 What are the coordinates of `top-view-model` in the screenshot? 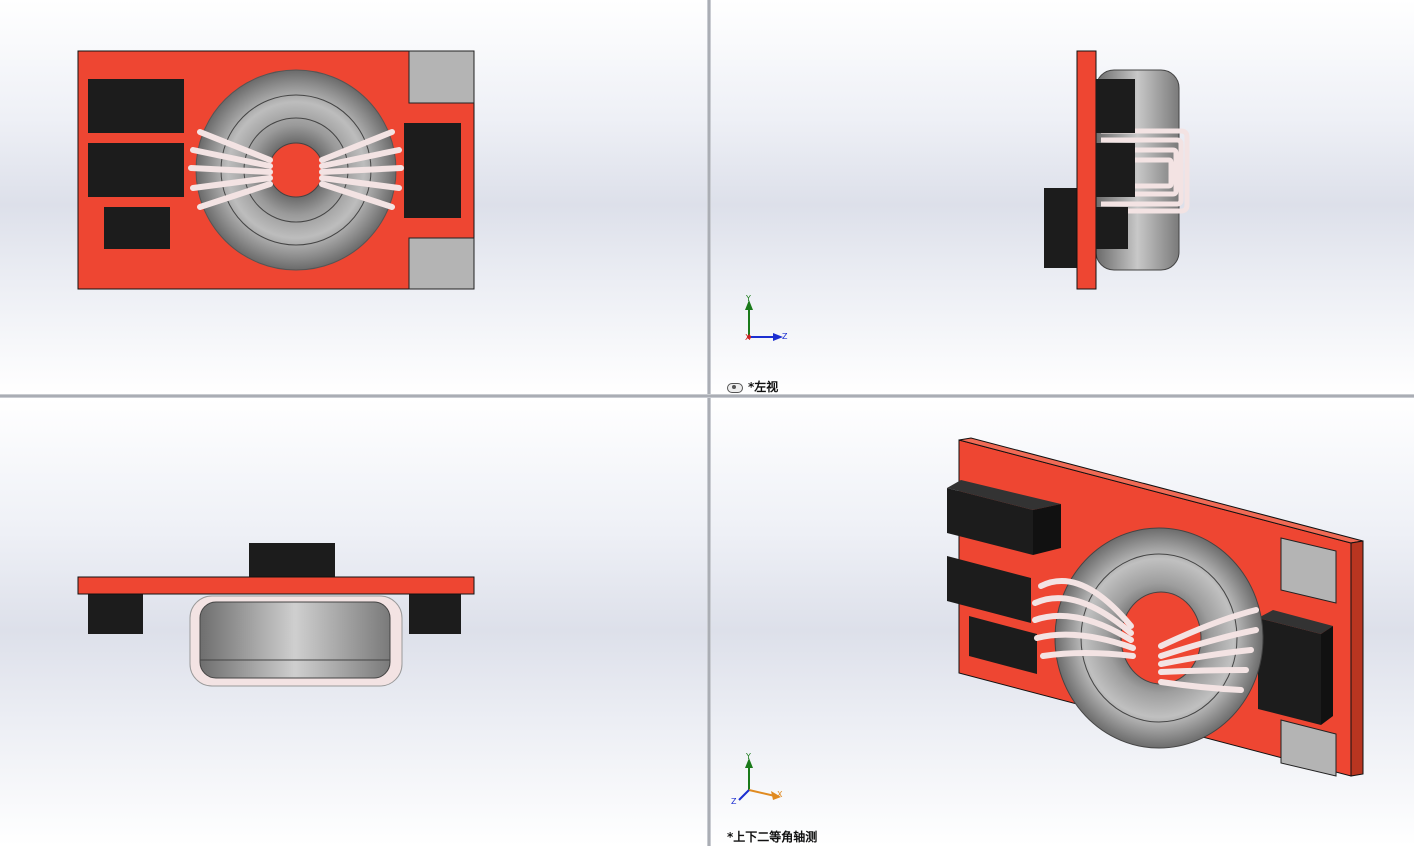 It's located at (276, 615).